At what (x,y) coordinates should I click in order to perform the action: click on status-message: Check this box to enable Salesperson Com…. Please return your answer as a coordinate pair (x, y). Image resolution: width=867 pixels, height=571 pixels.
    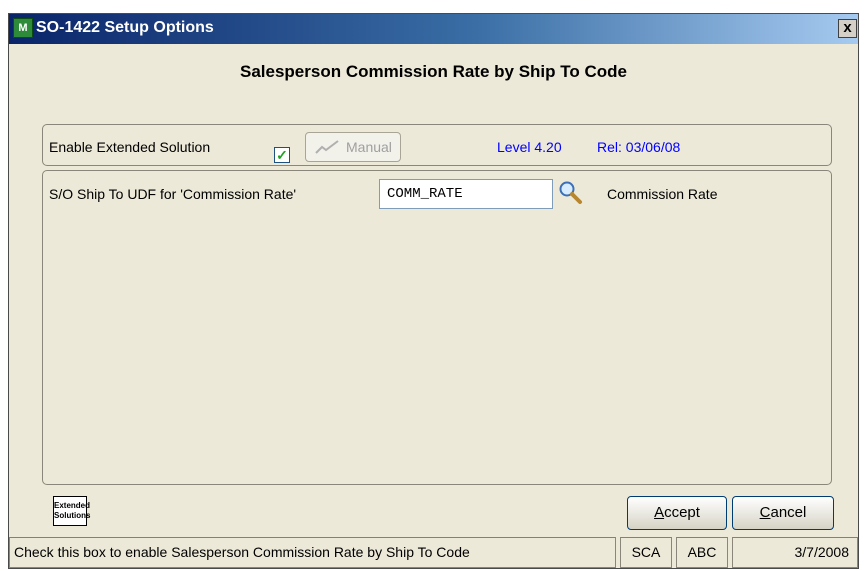
    Looking at the image, I should click on (312, 552).